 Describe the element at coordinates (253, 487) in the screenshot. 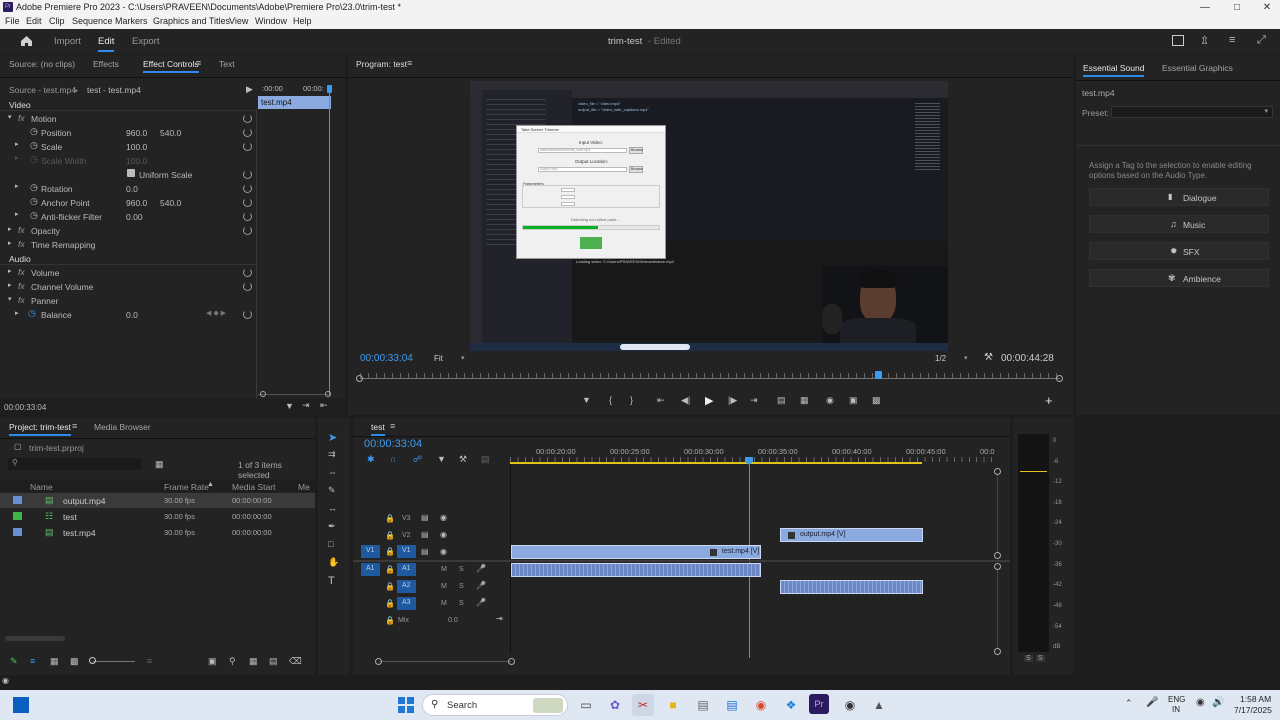

I see `col-media-start: Media Start` at that location.